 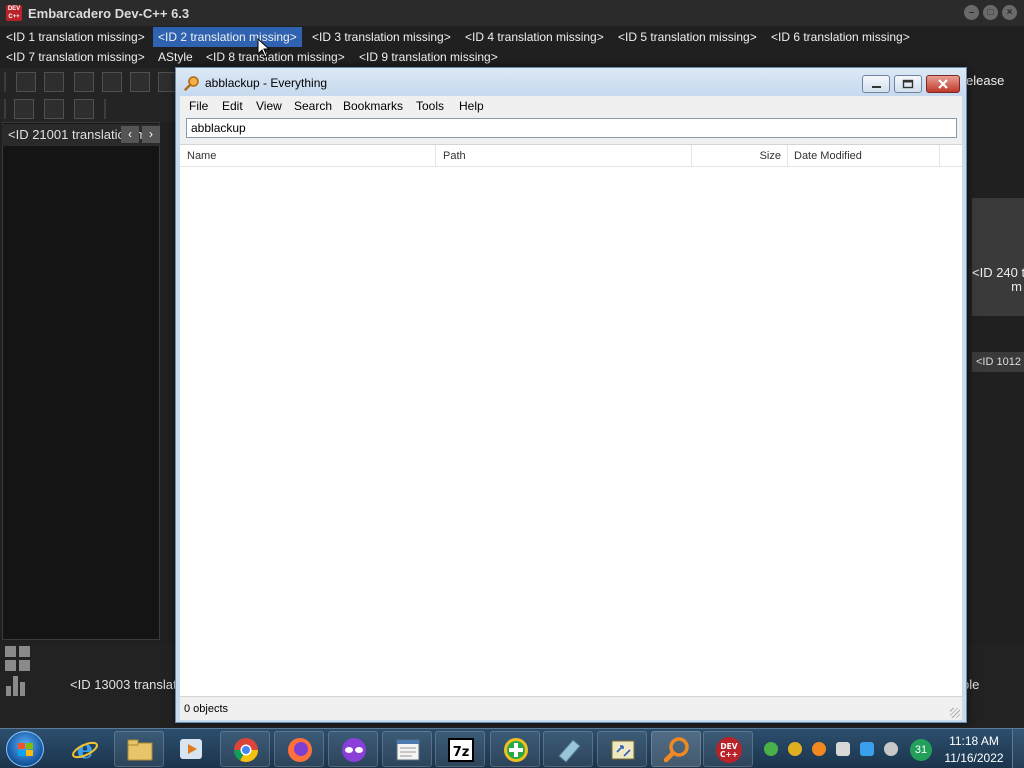 What do you see at coordinates (512, 13) in the screenshot?
I see `devcpp-titlebar: DEV C++ Embarcadero Dev-C++ 6.3 – □ ×` at bounding box center [512, 13].